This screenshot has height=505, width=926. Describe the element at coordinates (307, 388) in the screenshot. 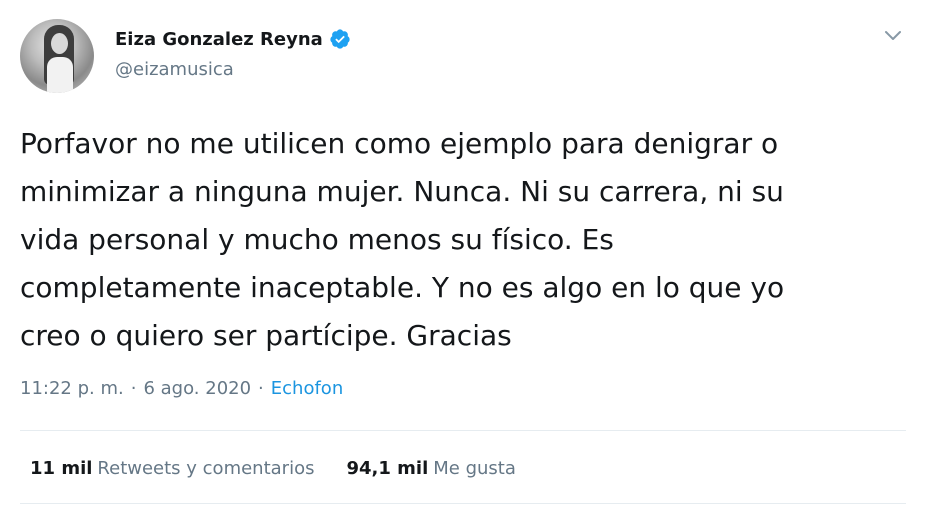

I see `tweet-source-link: Echofon` at that location.